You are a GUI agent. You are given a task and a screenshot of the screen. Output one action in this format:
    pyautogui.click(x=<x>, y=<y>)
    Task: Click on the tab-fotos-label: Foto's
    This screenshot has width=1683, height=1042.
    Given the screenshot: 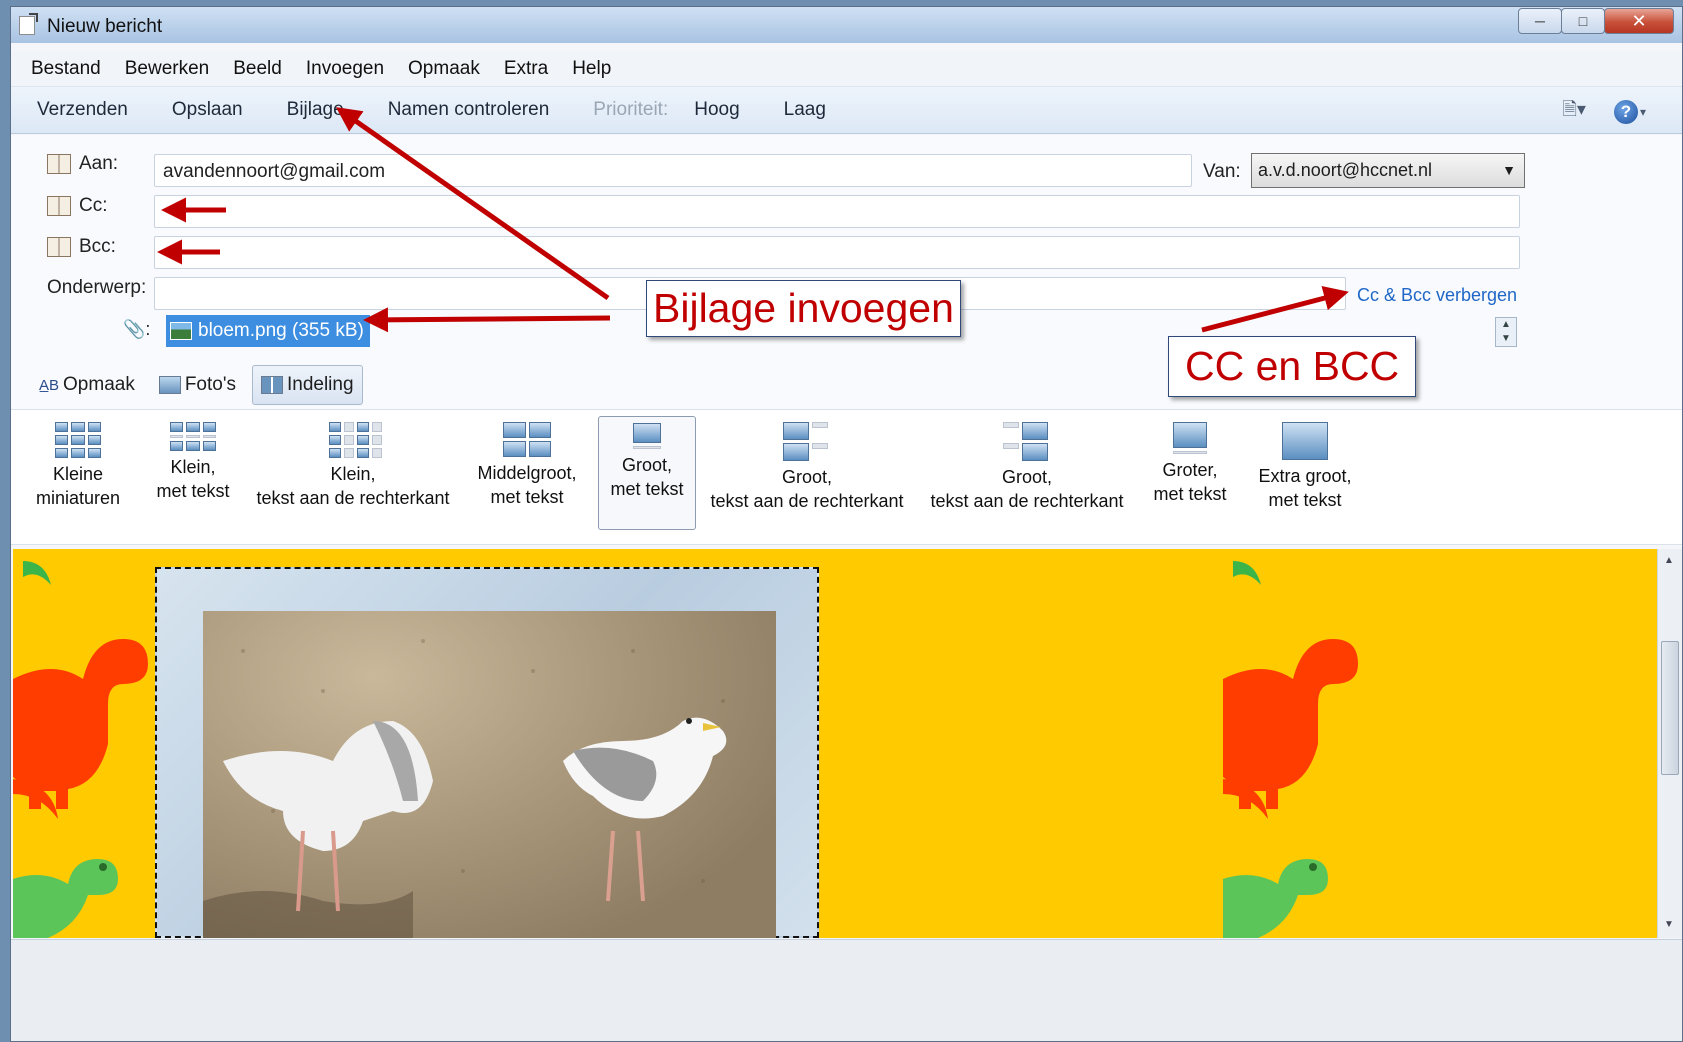 What is the action you would take?
    pyautogui.click(x=210, y=384)
    